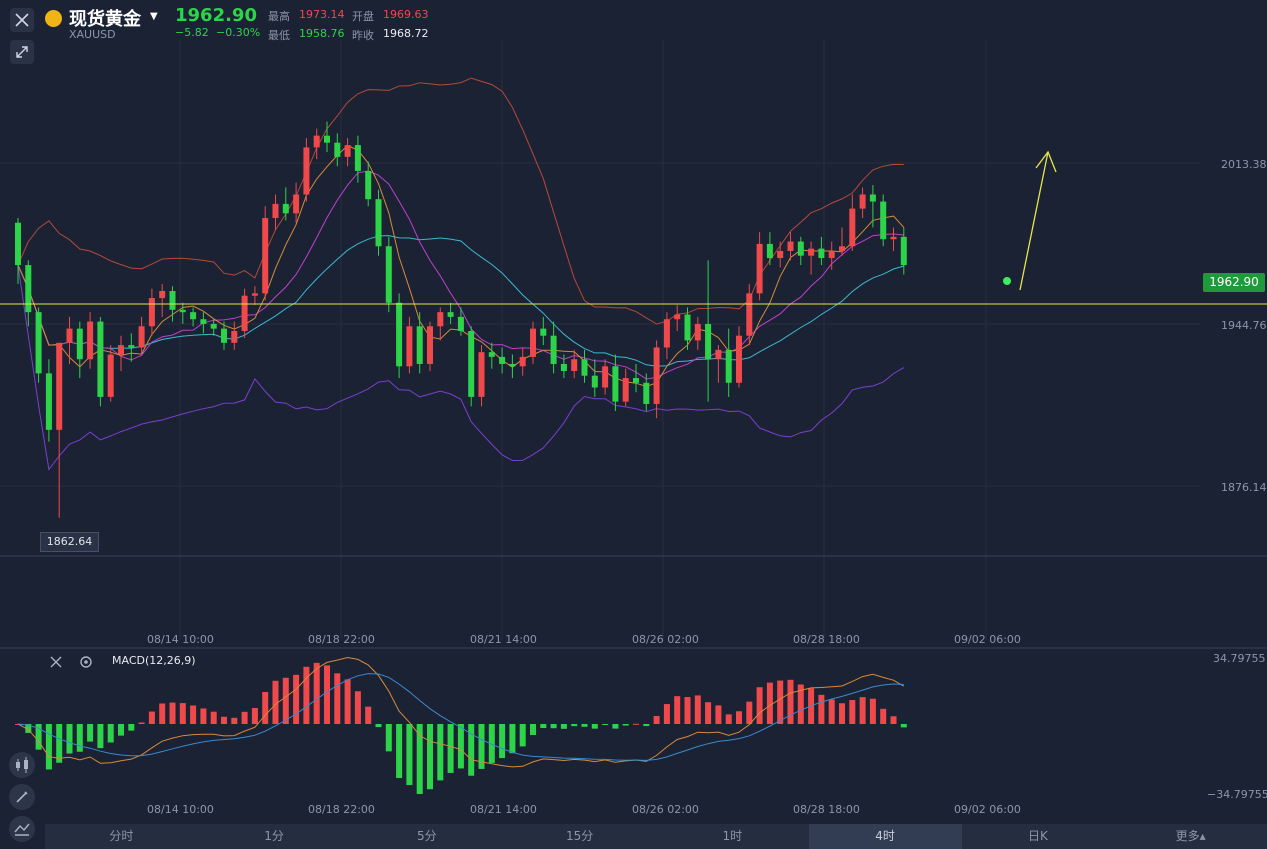  What do you see at coordinates (427, 836) in the screenshot?
I see `tab-5m: 5分` at bounding box center [427, 836].